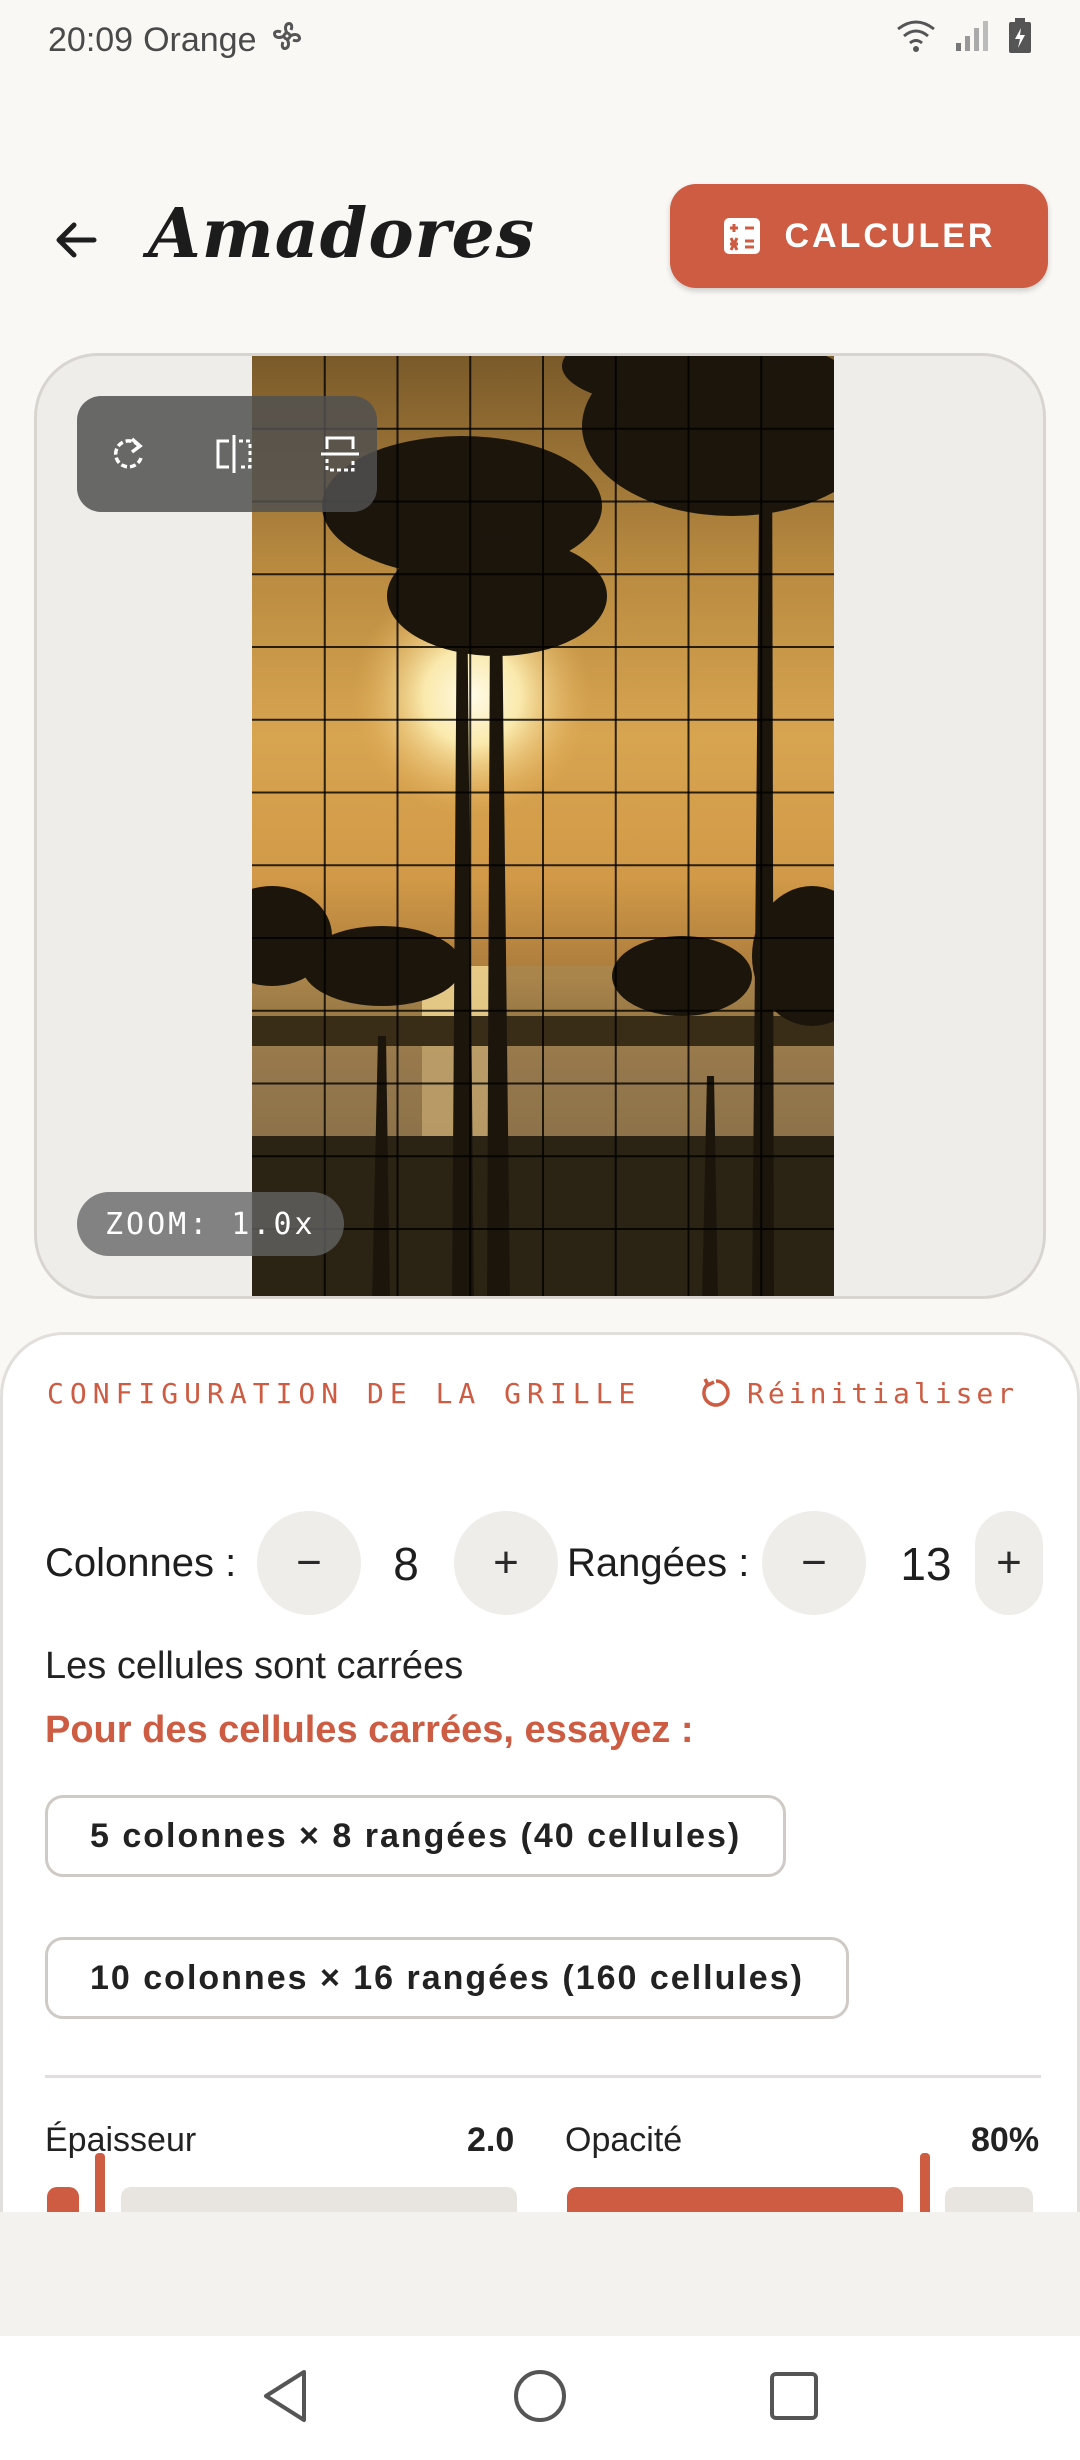  I want to click on nav-recents-button, so click(794, 2398).